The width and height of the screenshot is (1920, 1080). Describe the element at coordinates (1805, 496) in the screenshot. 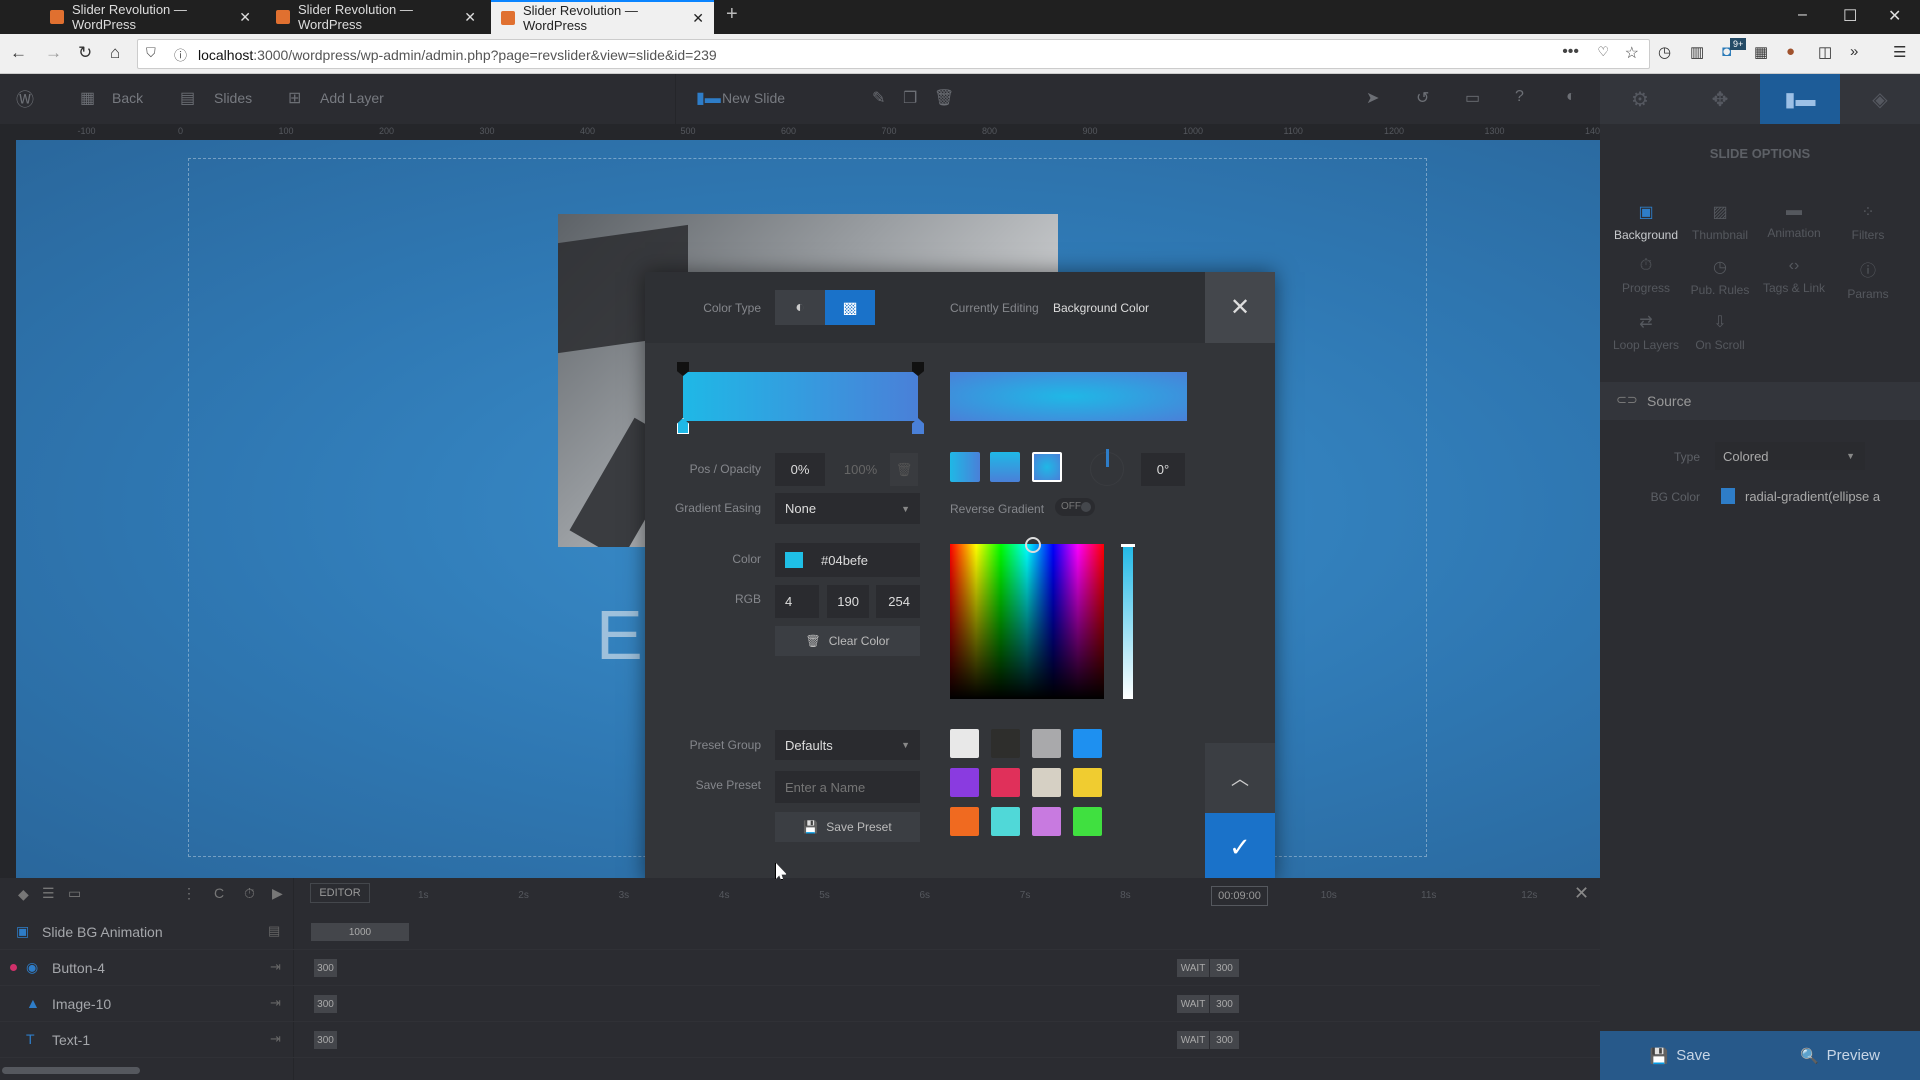

I see `bg-color-input: radial-gradient(ellipse a` at that location.